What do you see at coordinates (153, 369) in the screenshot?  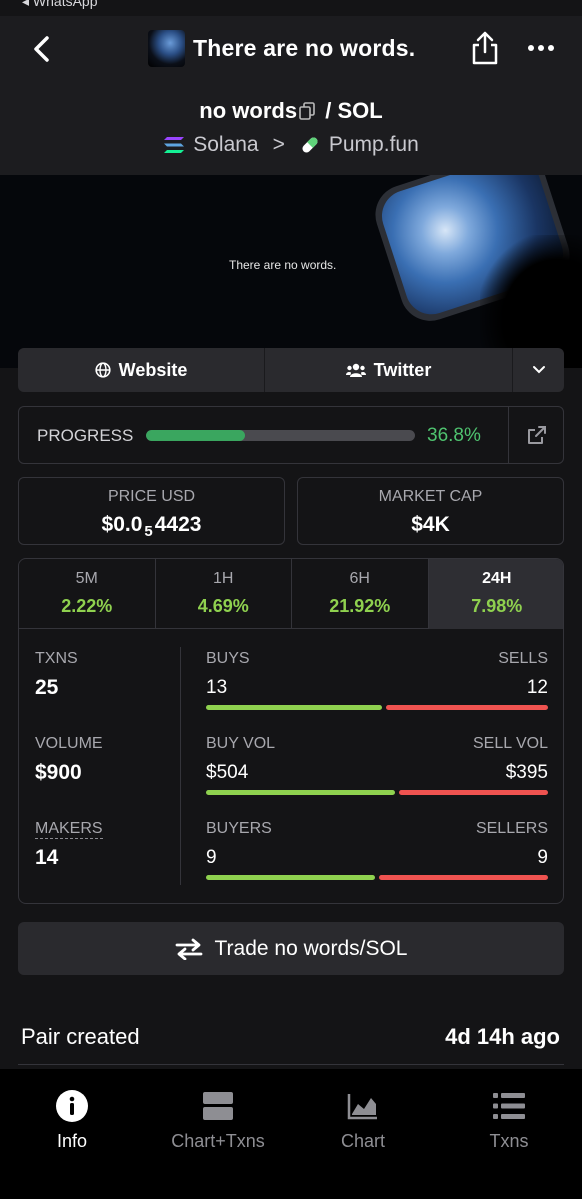 I see `website-label: Website` at bounding box center [153, 369].